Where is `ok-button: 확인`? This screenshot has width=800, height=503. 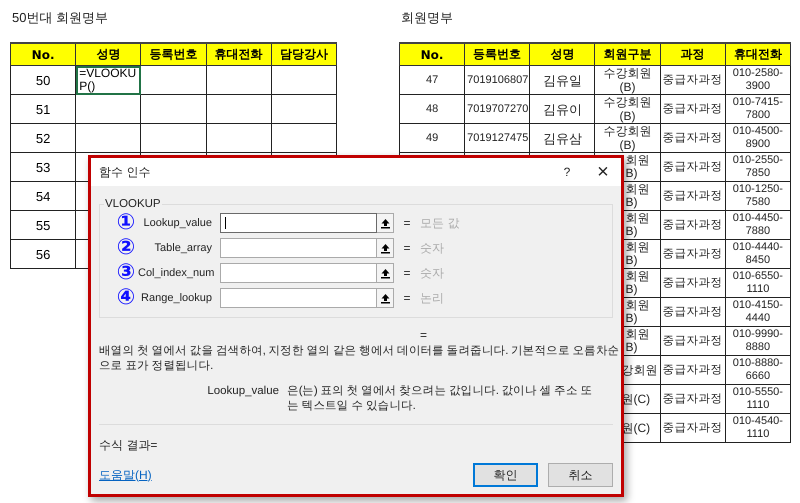 ok-button: 확인 is located at coordinates (505, 475).